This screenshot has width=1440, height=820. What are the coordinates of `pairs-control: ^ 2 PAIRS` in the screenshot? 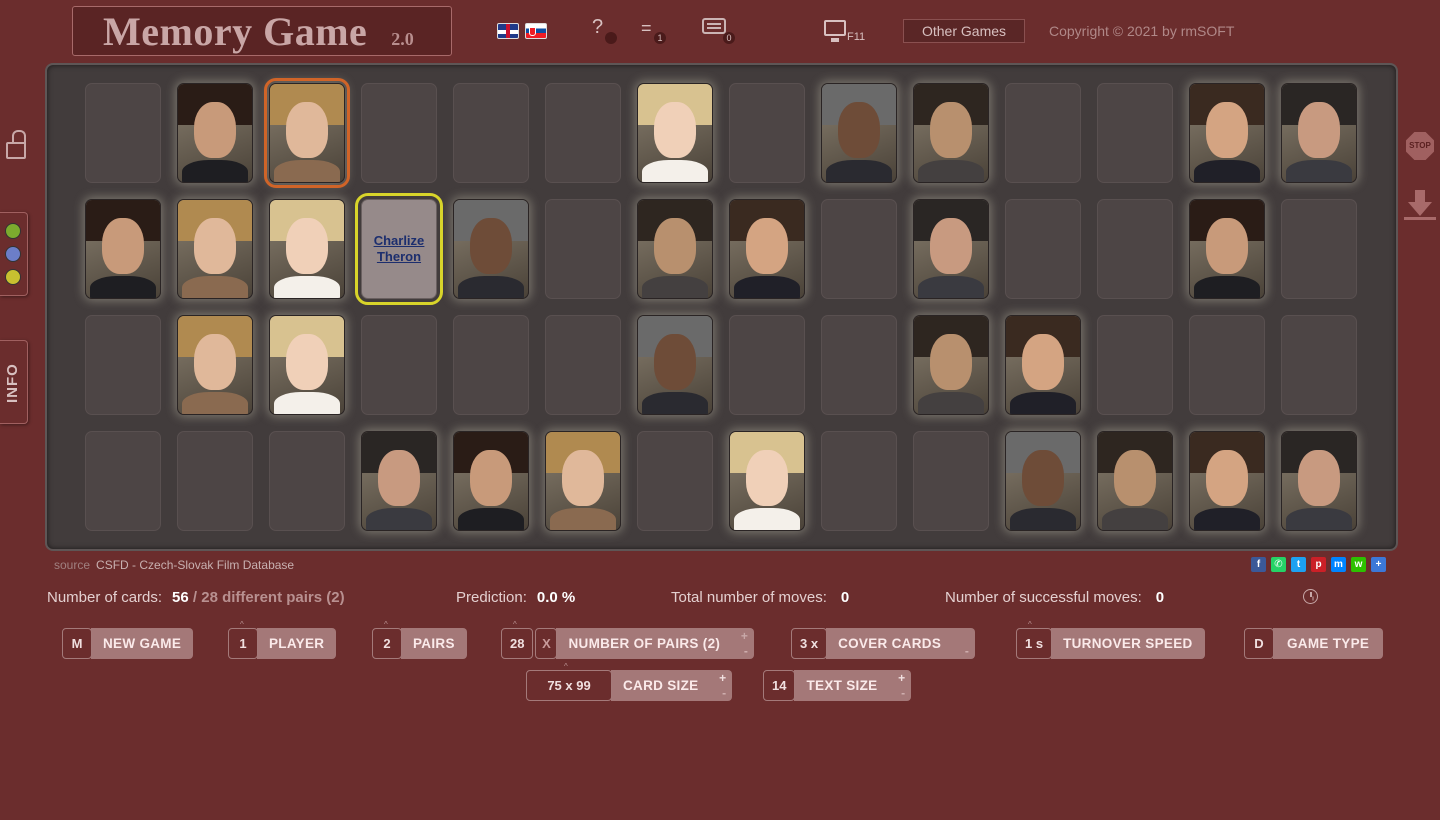 It's located at (419, 639).